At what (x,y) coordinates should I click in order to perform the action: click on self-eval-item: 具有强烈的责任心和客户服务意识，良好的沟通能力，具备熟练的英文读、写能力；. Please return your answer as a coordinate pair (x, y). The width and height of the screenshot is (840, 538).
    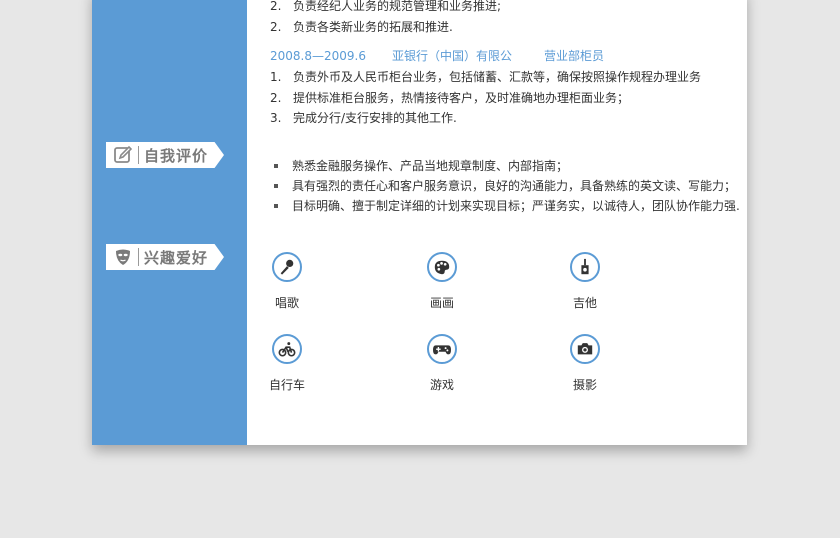
    Looking at the image, I should click on (503, 185).